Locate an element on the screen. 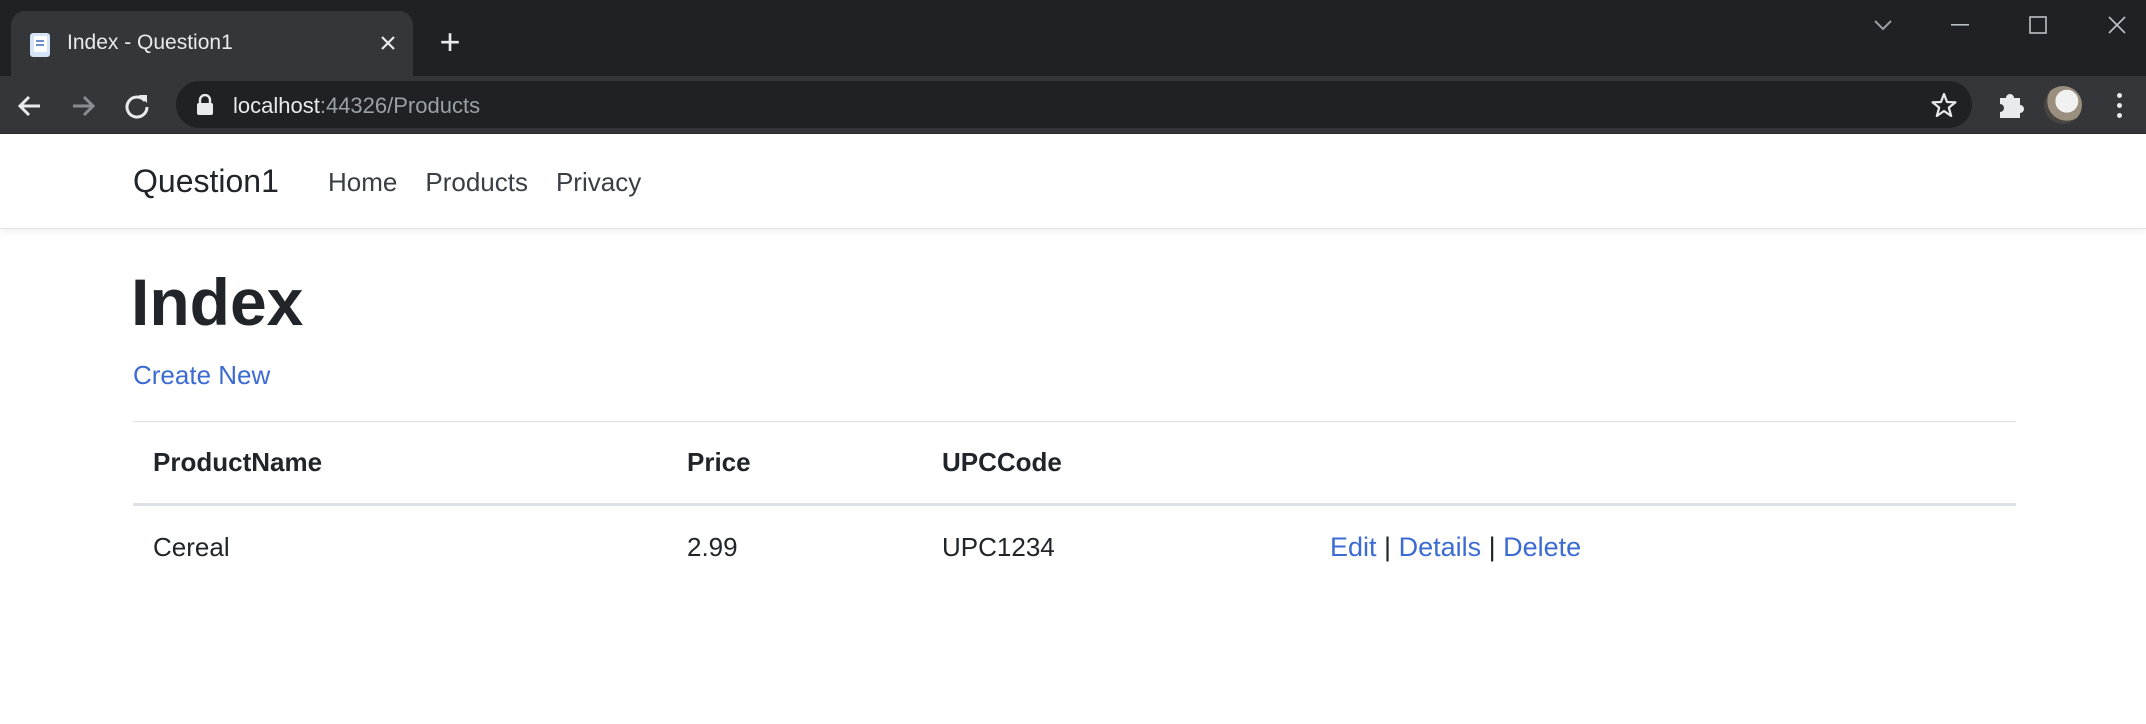  column-header-upccode: UPCCode is located at coordinates (1002, 462).